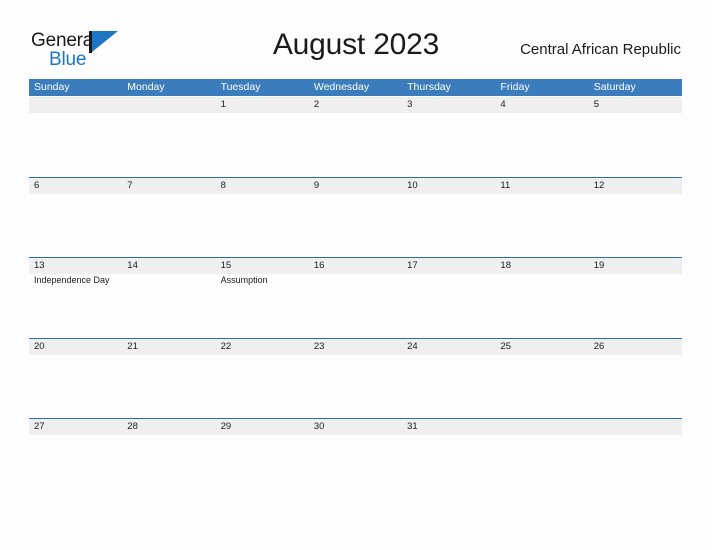  What do you see at coordinates (316, 185) in the screenshot?
I see `day-number: 9` at bounding box center [316, 185].